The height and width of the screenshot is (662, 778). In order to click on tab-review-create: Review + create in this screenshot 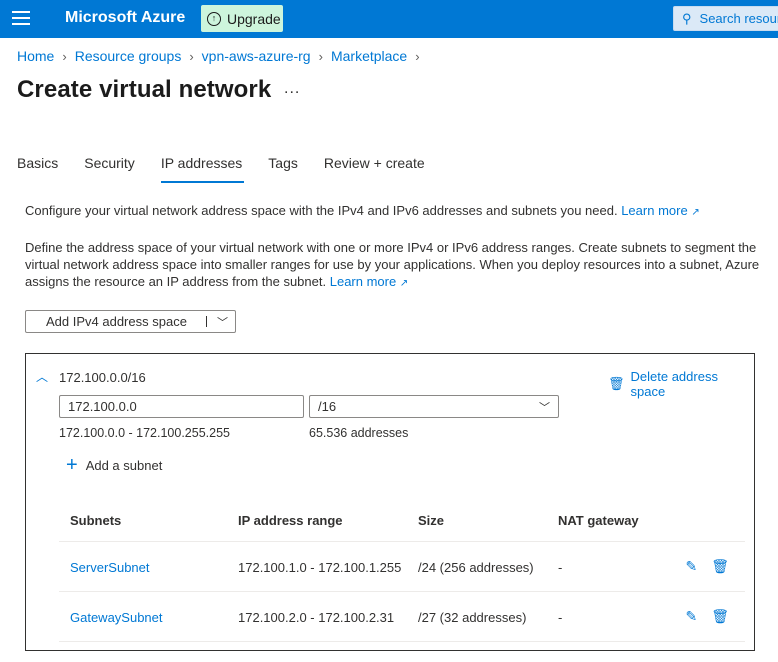, I will do `click(374, 168)`.